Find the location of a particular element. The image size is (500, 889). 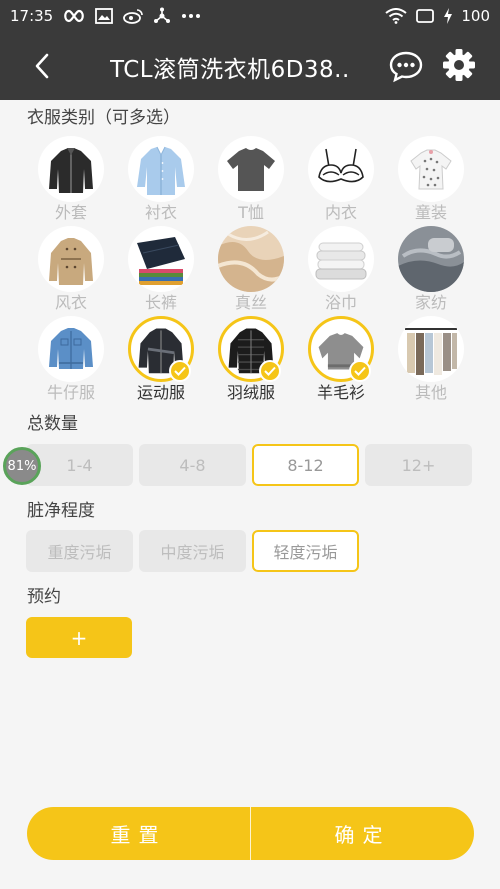

category-sportswear: 运动服 is located at coordinates (161, 361).